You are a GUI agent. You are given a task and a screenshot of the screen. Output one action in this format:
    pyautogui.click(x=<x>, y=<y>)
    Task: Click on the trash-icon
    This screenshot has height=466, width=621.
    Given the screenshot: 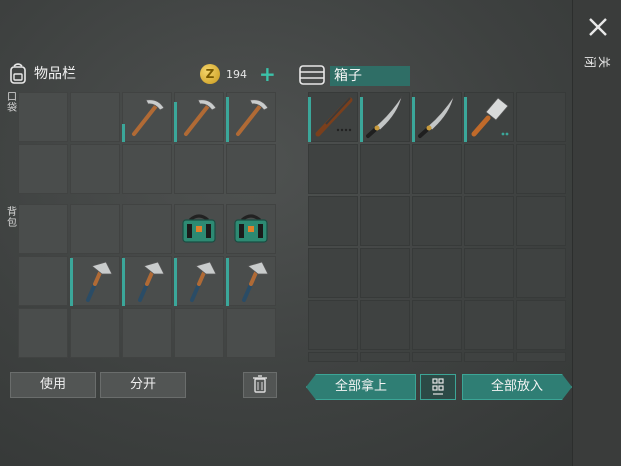 What is the action you would take?
    pyautogui.click(x=260, y=384)
    